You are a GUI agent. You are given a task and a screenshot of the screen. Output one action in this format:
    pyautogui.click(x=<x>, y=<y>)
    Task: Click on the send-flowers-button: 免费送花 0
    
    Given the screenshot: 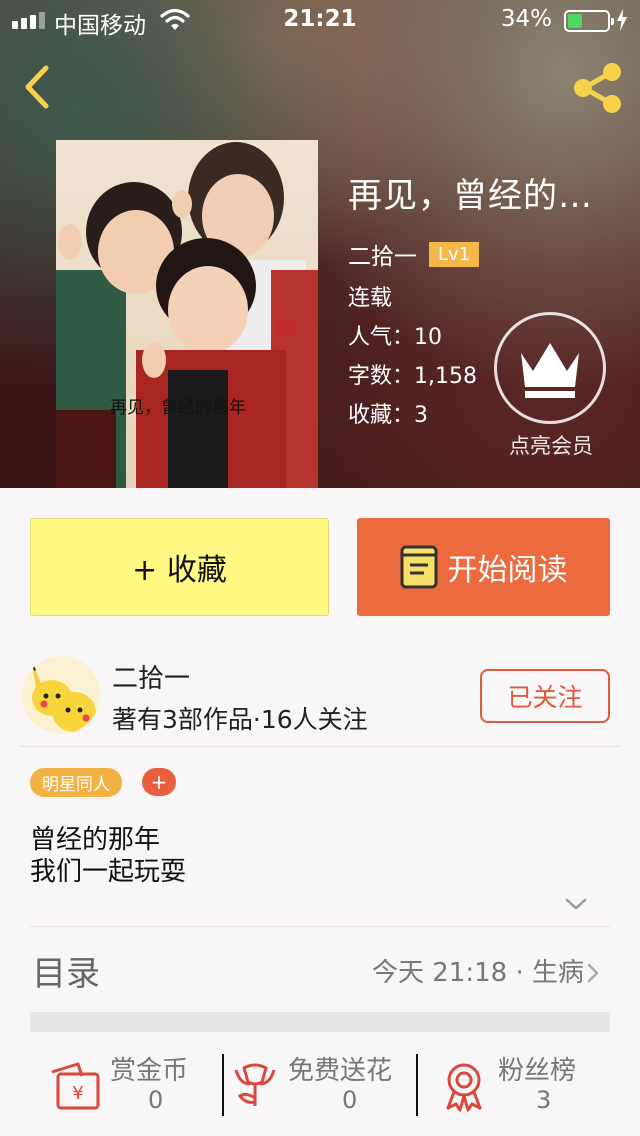 What is the action you would take?
    pyautogui.click(x=323, y=1083)
    